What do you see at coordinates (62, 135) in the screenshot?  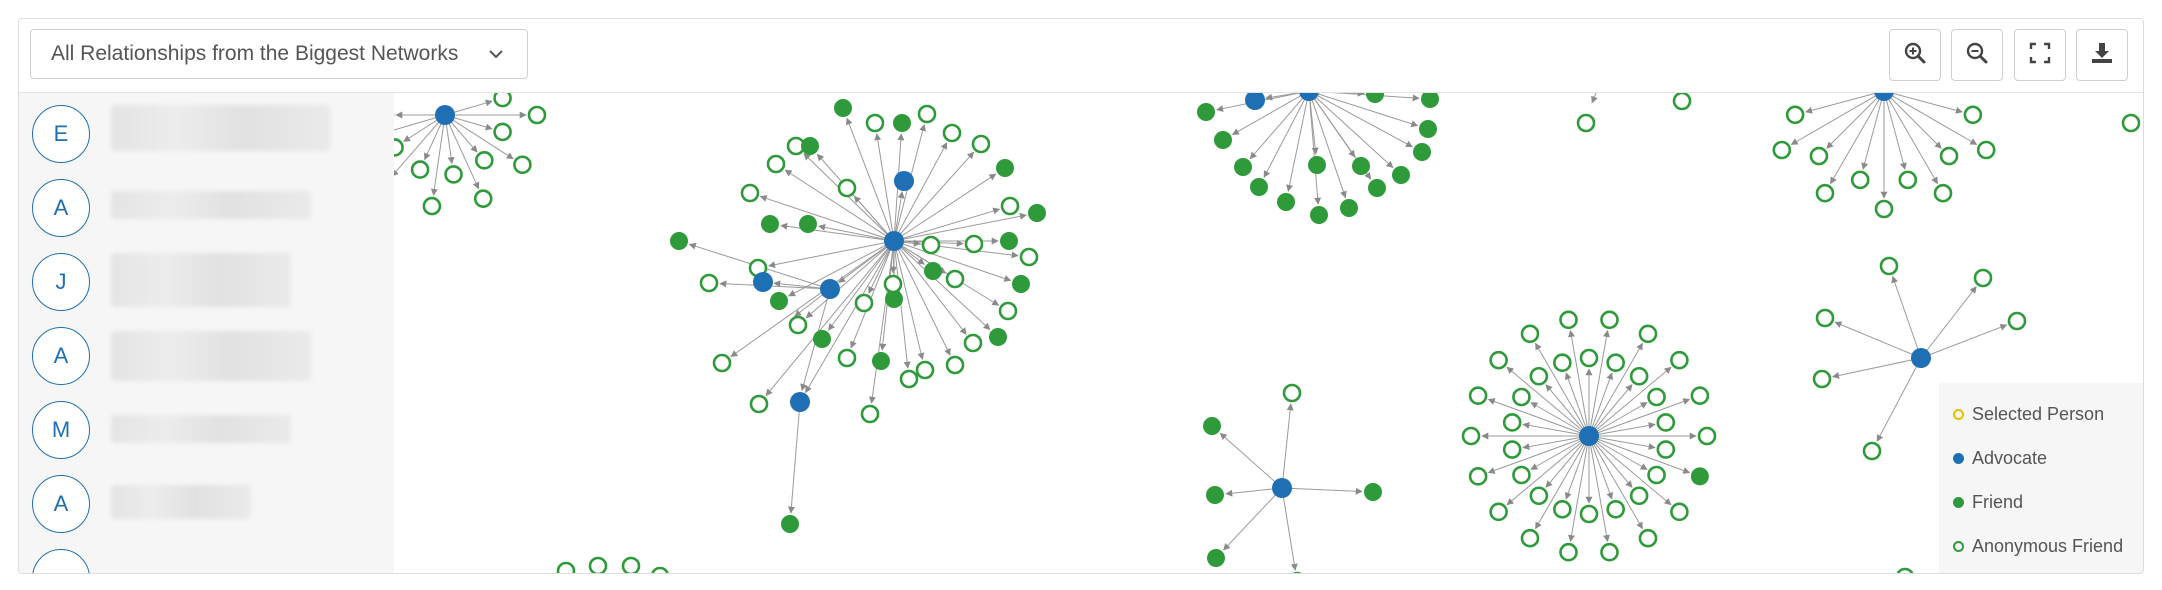 I see `person-item: E` at bounding box center [62, 135].